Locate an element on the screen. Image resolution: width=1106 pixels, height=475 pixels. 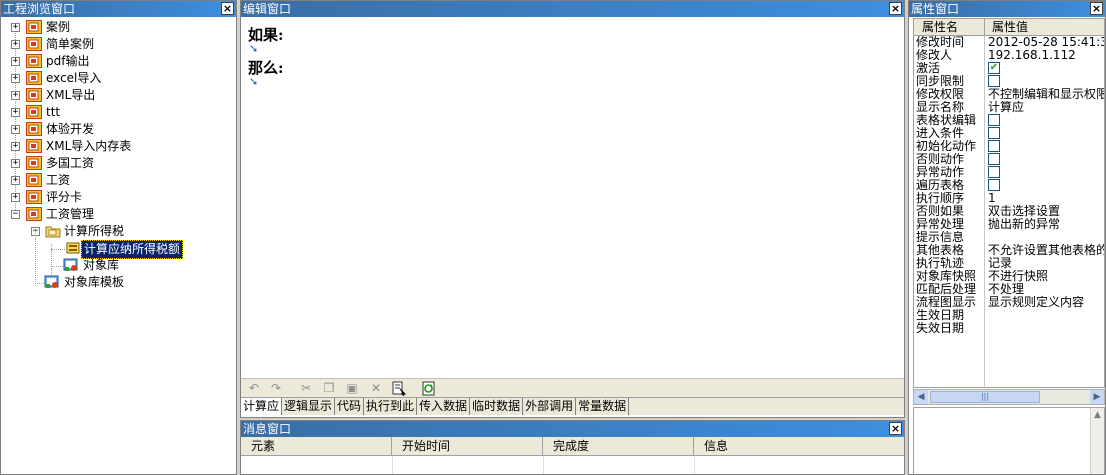
property-close-button: × is located at coordinates (1096, 8).